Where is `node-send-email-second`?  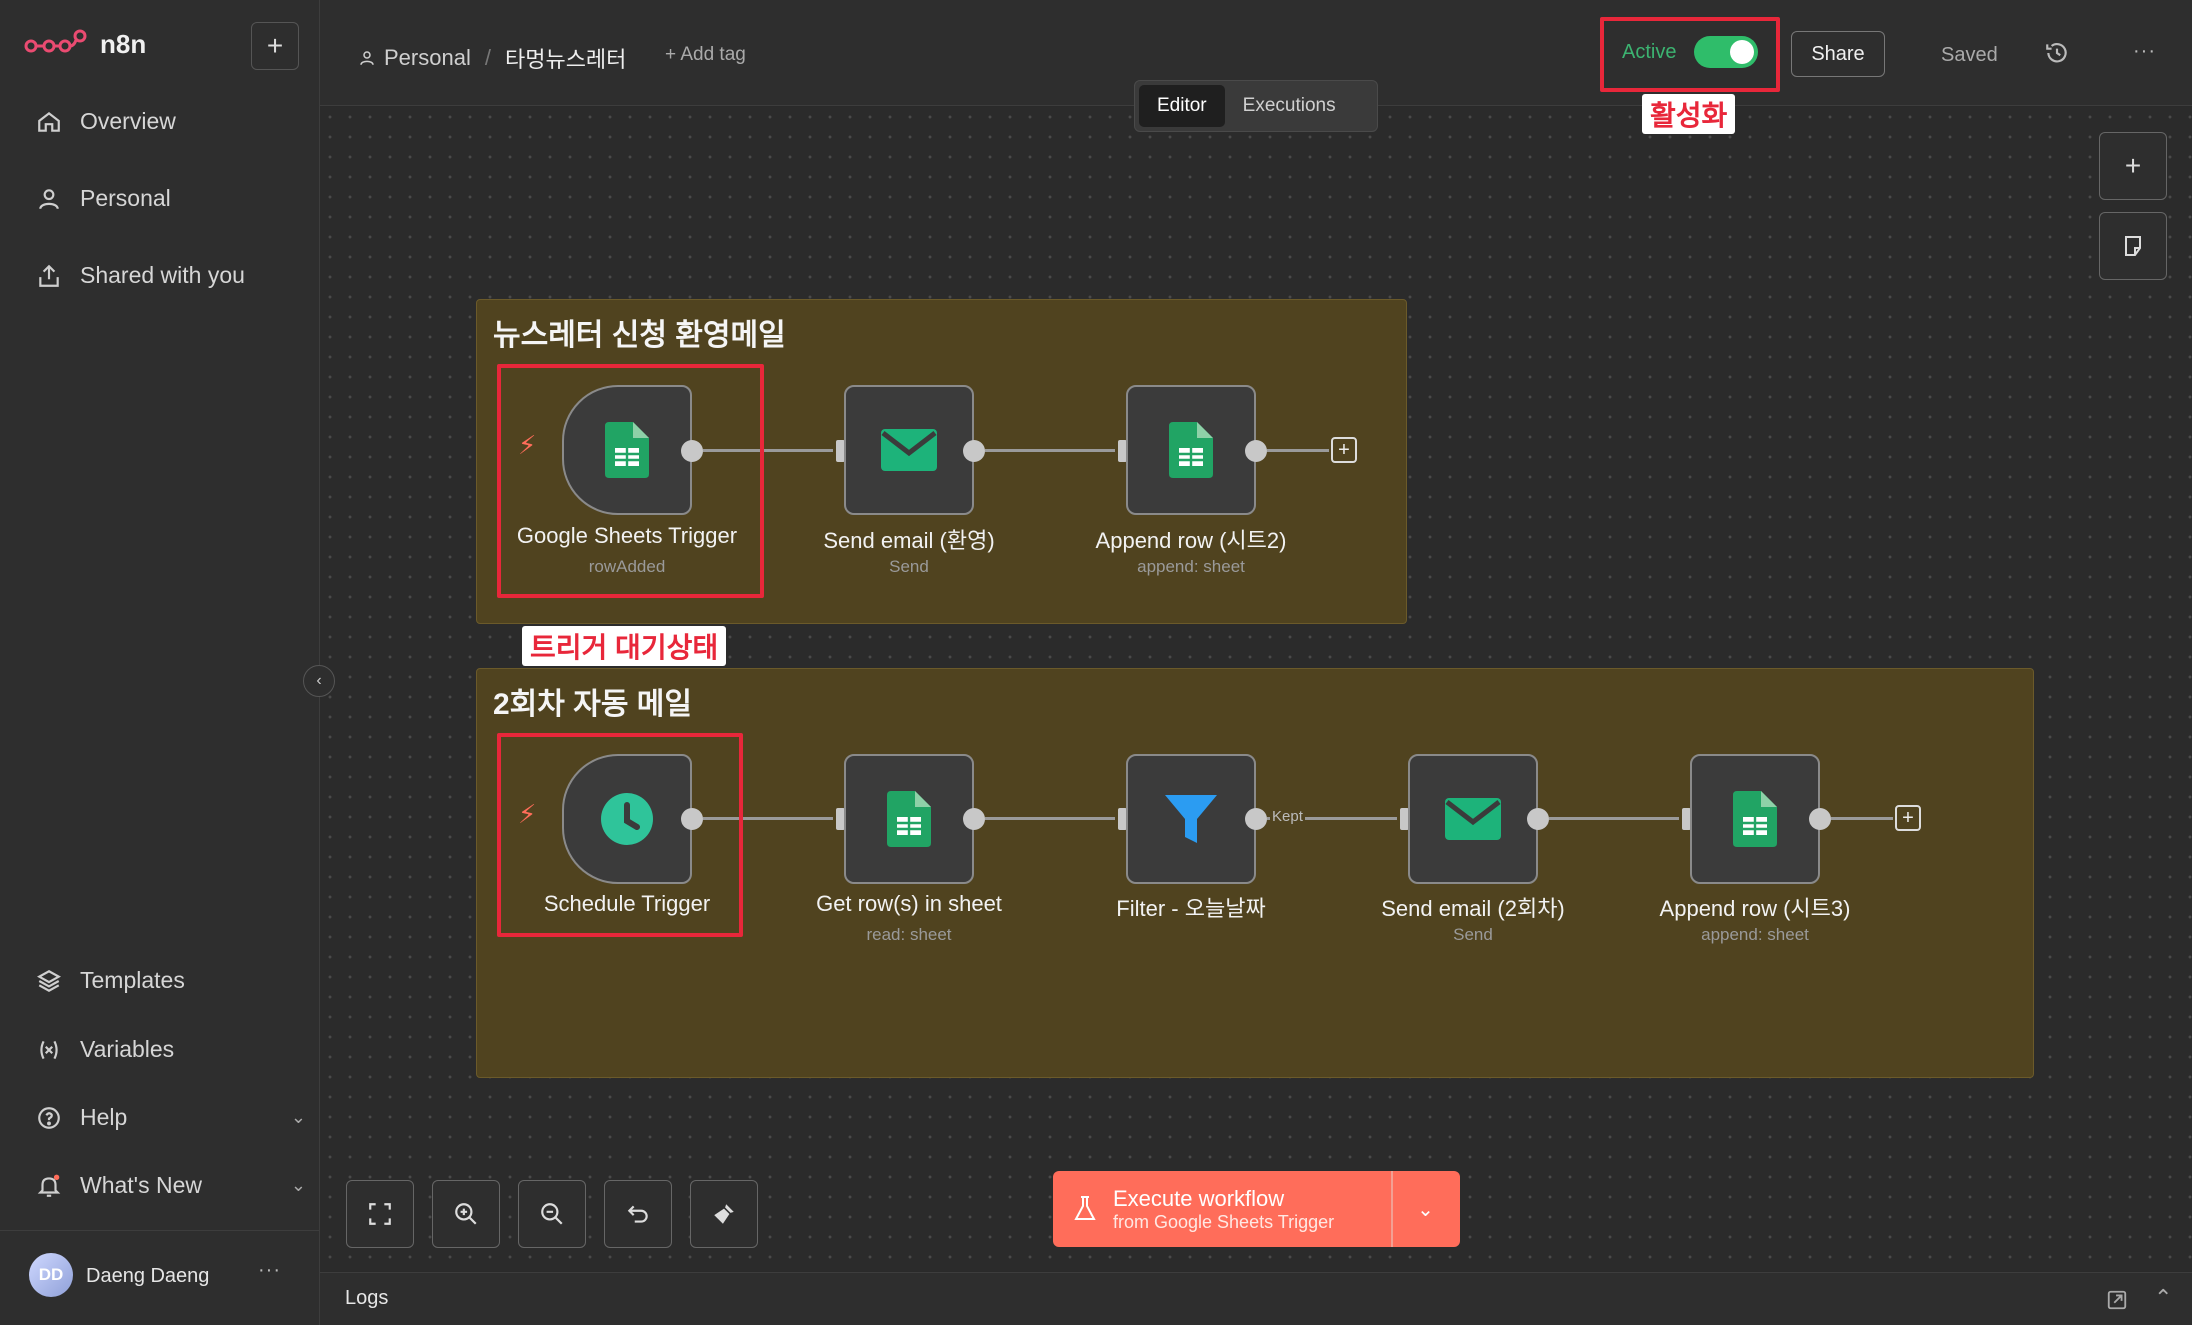 node-send-email-second is located at coordinates (1473, 819).